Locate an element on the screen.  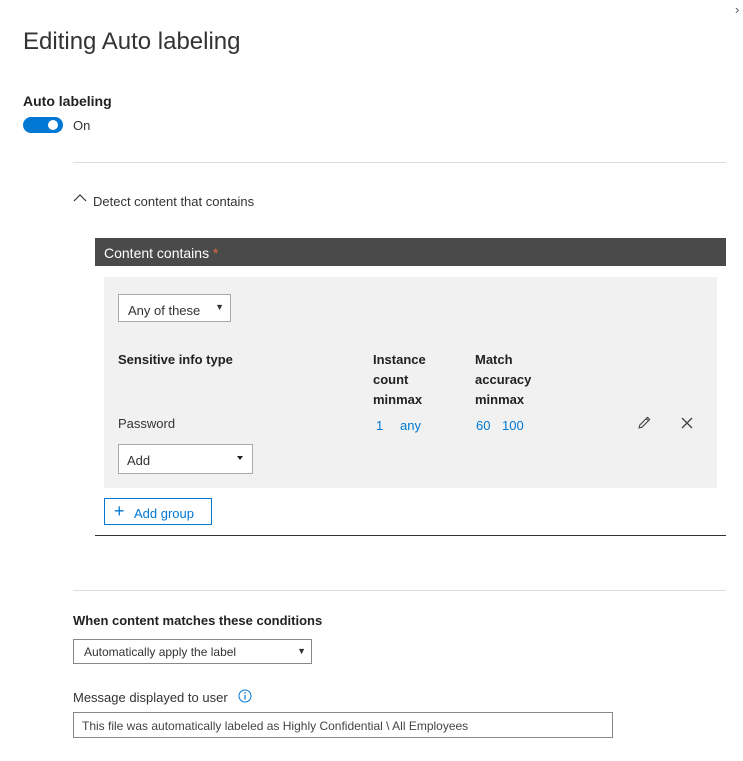
auto-labeling-heading: Auto labeling is located at coordinates (67, 101).